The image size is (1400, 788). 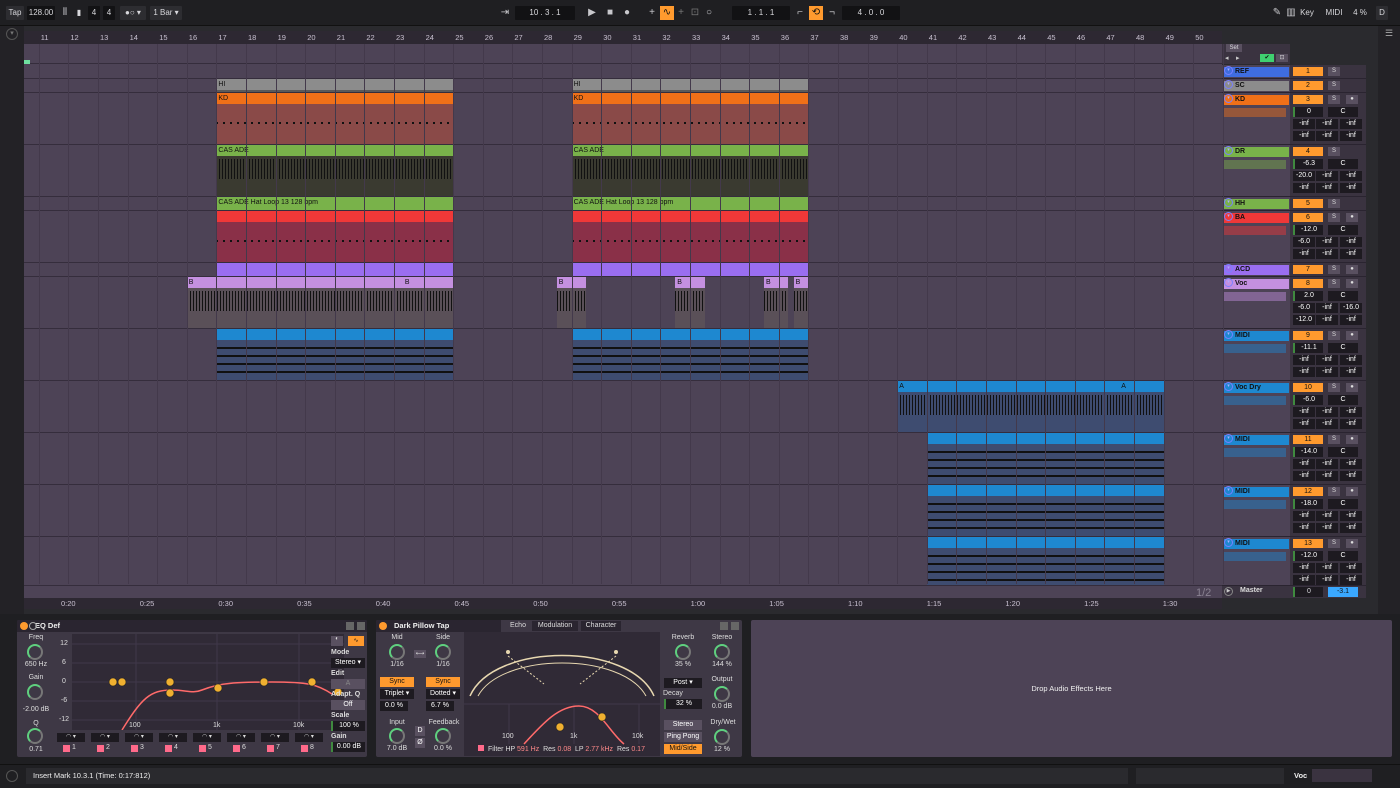 I want to click on automation-arm-icon: ∿, so click(x=667, y=13).